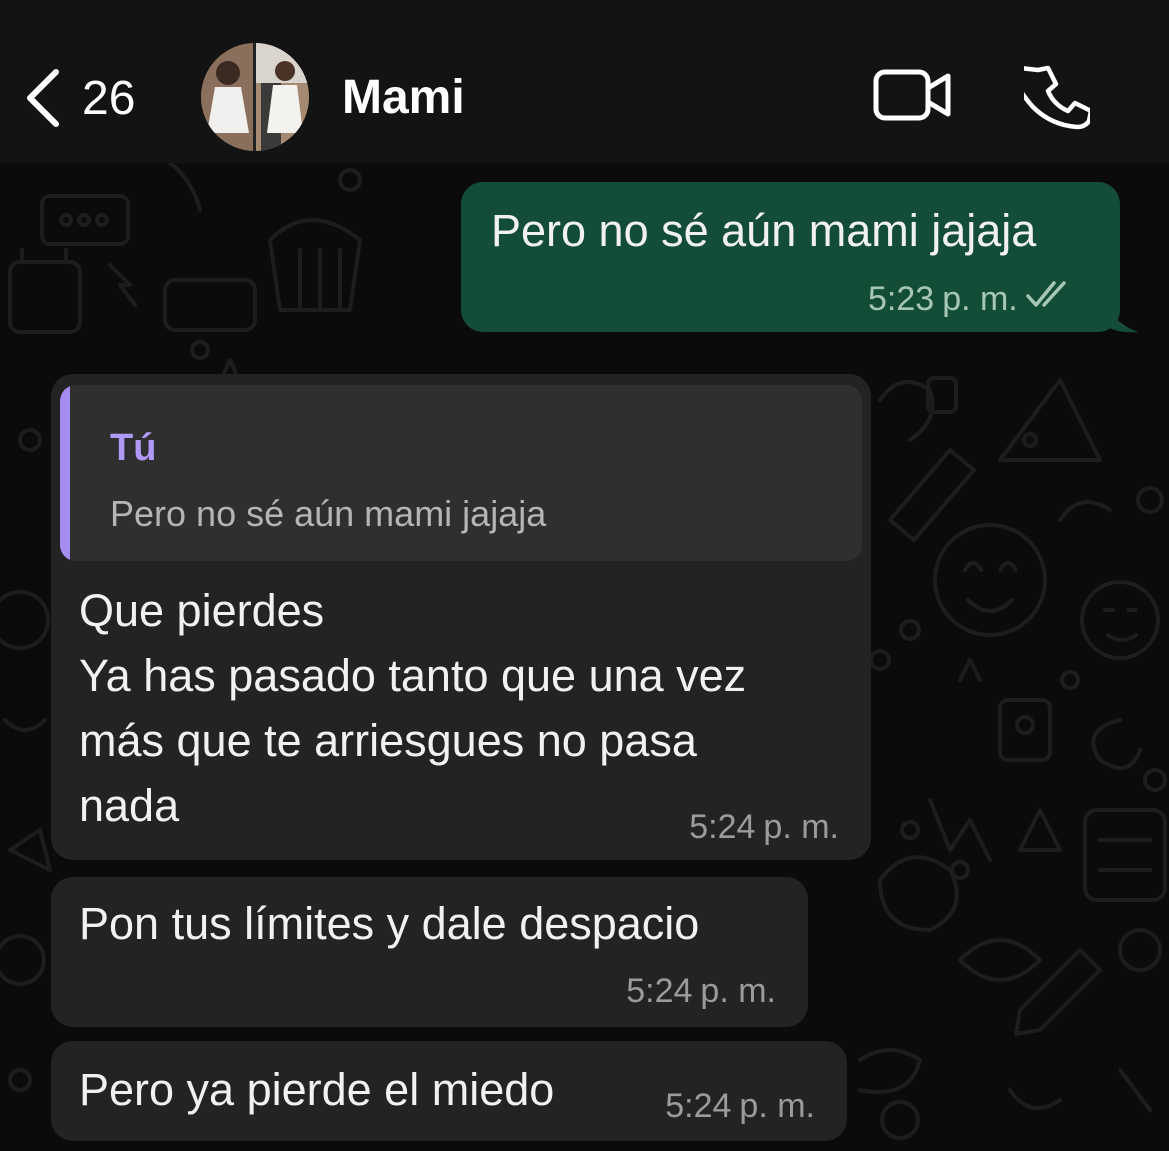 The height and width of the screenshot is (1151, 1169). What do you see at coordinates (1119, 312) in the screenshot?
I see `bubble-tail` at bounding box center [1119, 312].